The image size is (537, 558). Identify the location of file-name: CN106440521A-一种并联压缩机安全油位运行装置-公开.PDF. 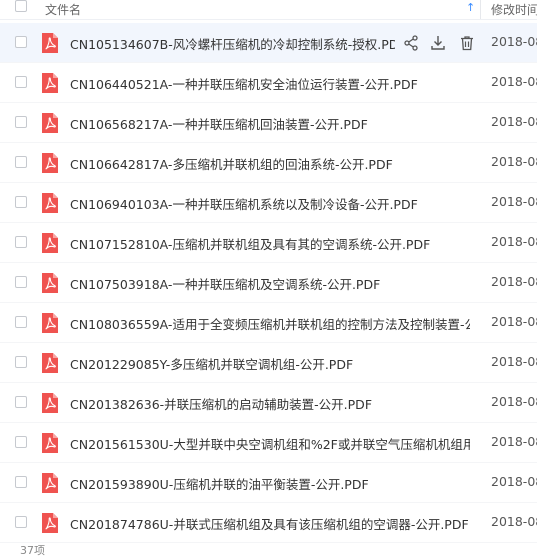
(270, 83).